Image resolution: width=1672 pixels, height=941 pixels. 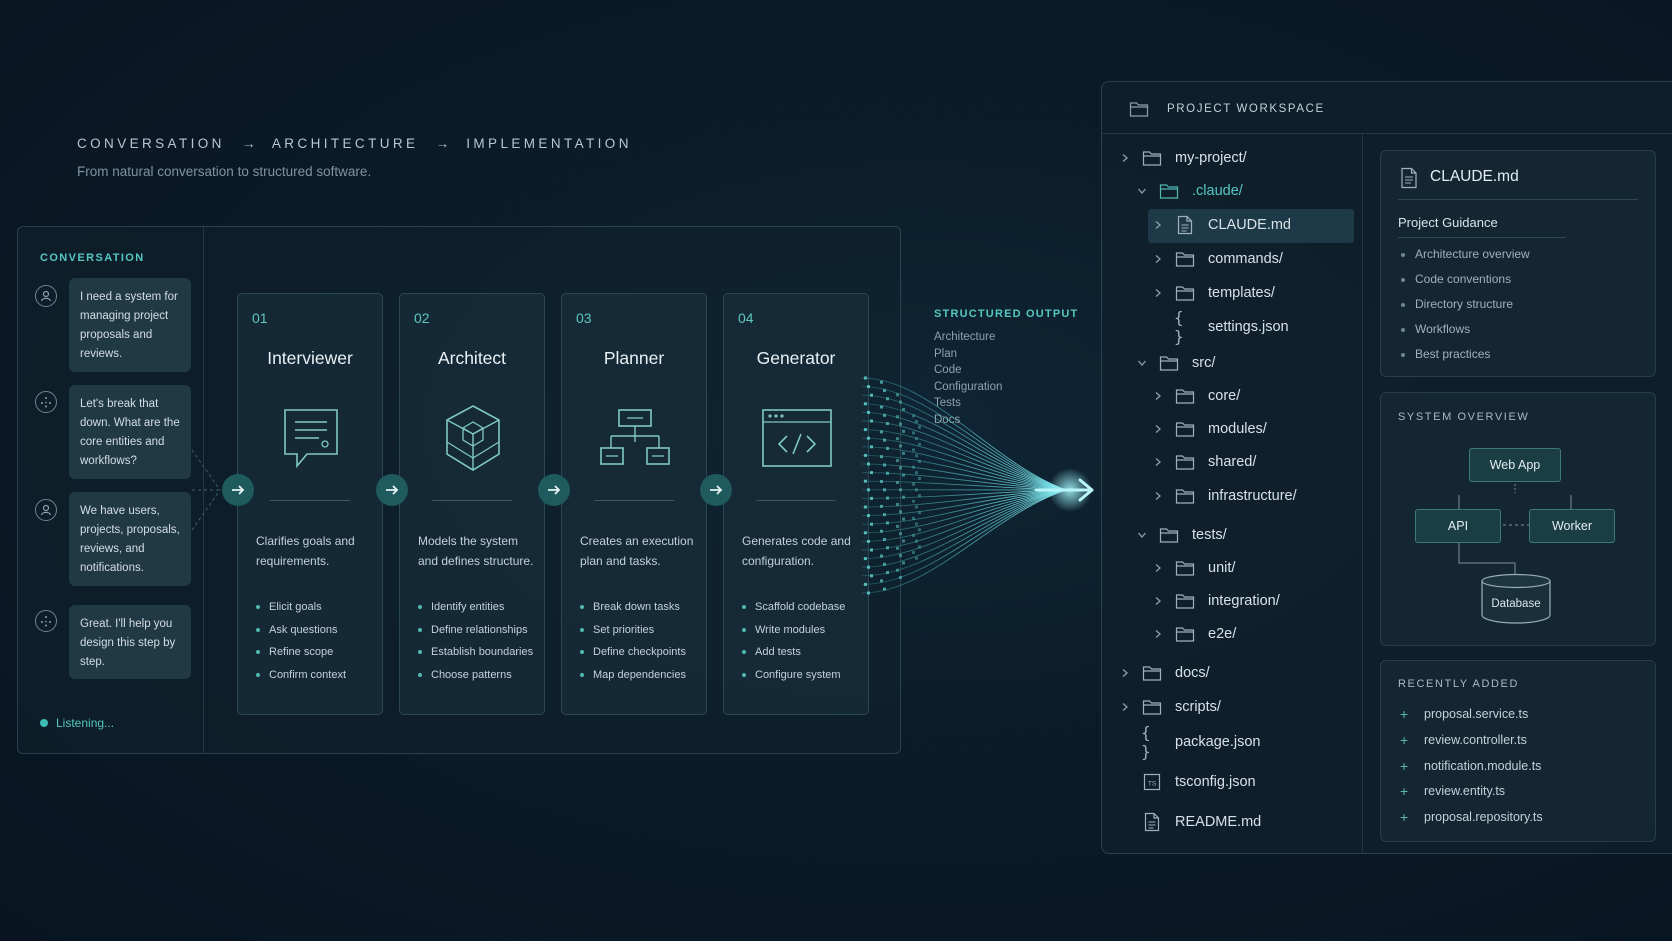 What do you see at coordinates (1217, 191) in the screenshot?
I see `tree-item-label: .claude/` at bounding box center [1217, 191].